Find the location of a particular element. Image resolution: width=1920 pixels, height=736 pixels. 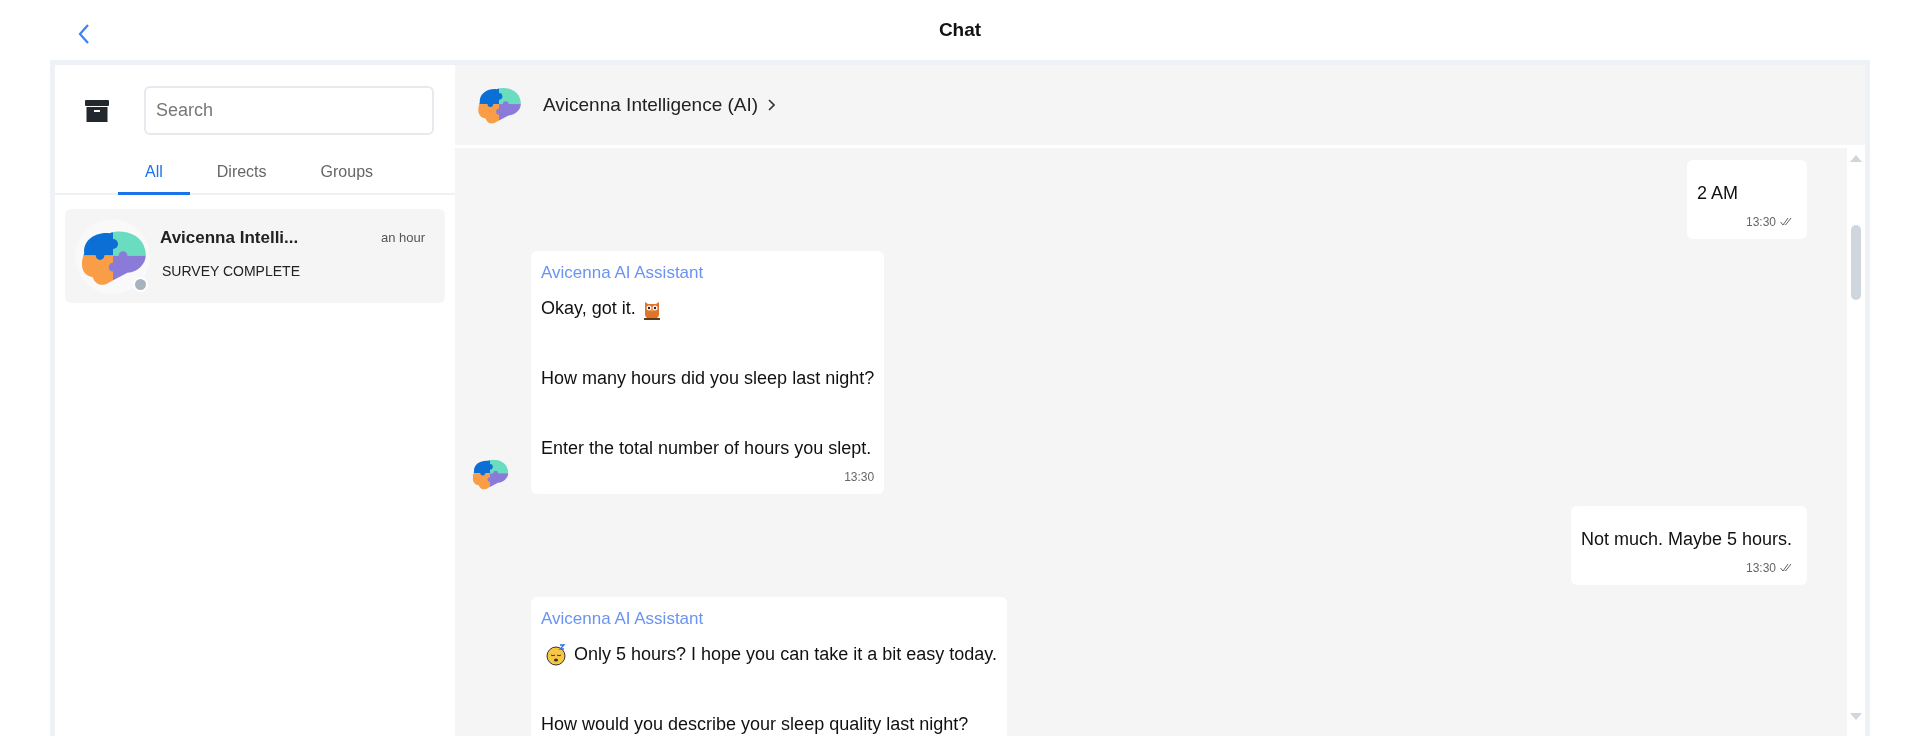

message-text: Not much. Maybe 5 hours. is located at coordinates (1686, 539).